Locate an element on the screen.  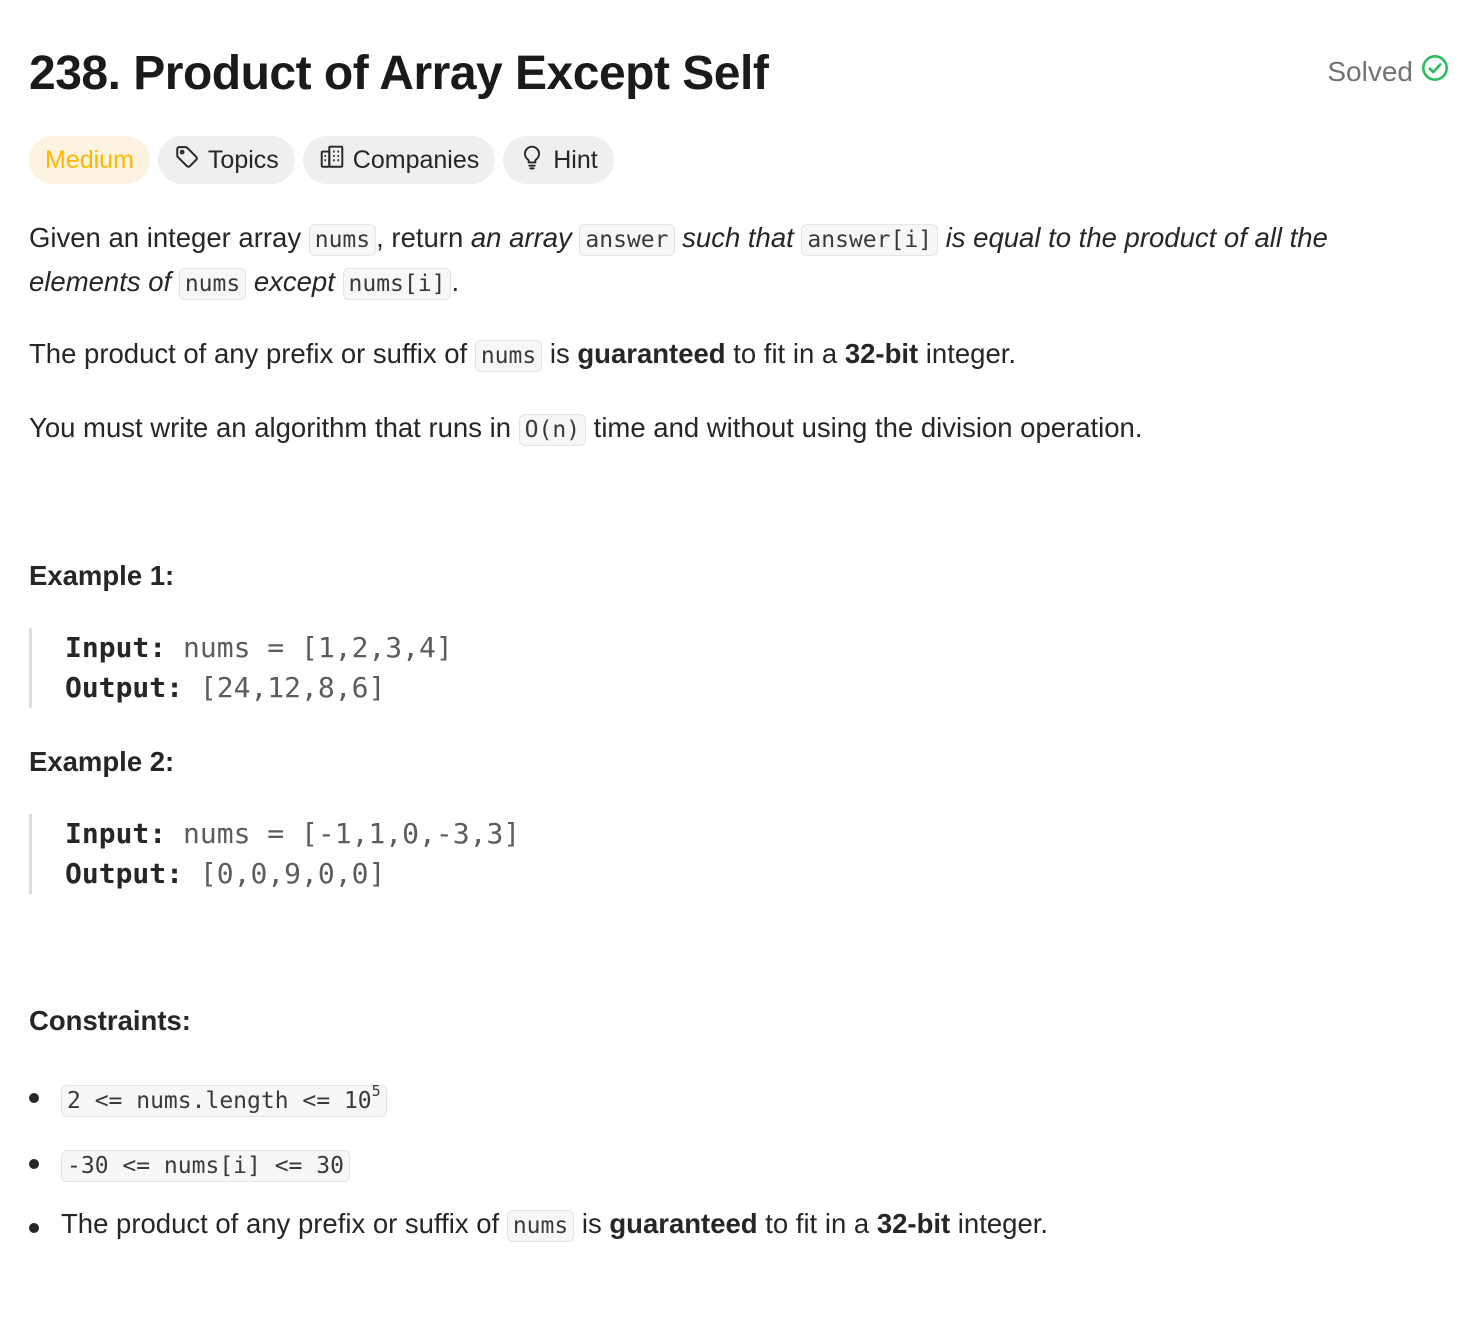
example-output-line: Output: [0,0,9,0,0] is located at coordinates (292, 874).